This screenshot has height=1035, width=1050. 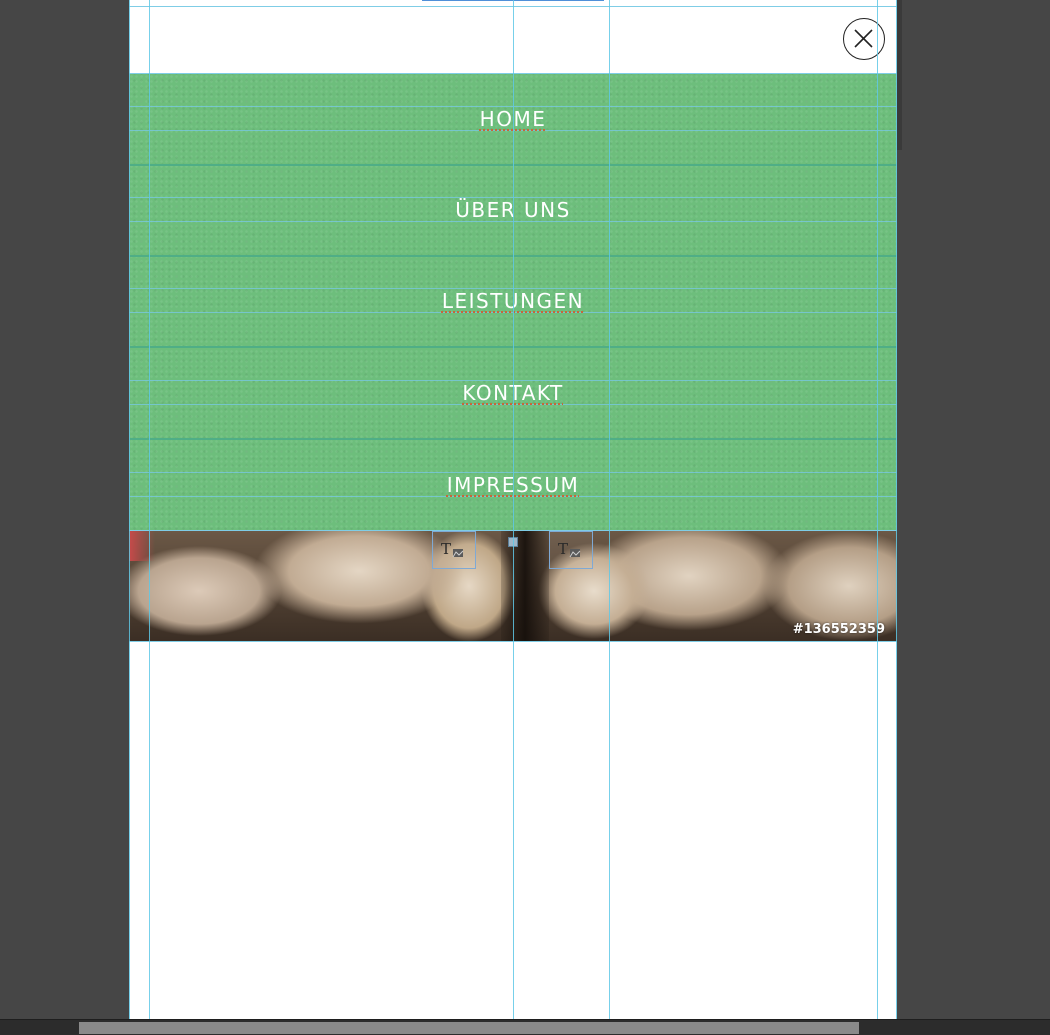 I want to click on nav-item-label: IMPRESSUM, so click(x=513, y=485).